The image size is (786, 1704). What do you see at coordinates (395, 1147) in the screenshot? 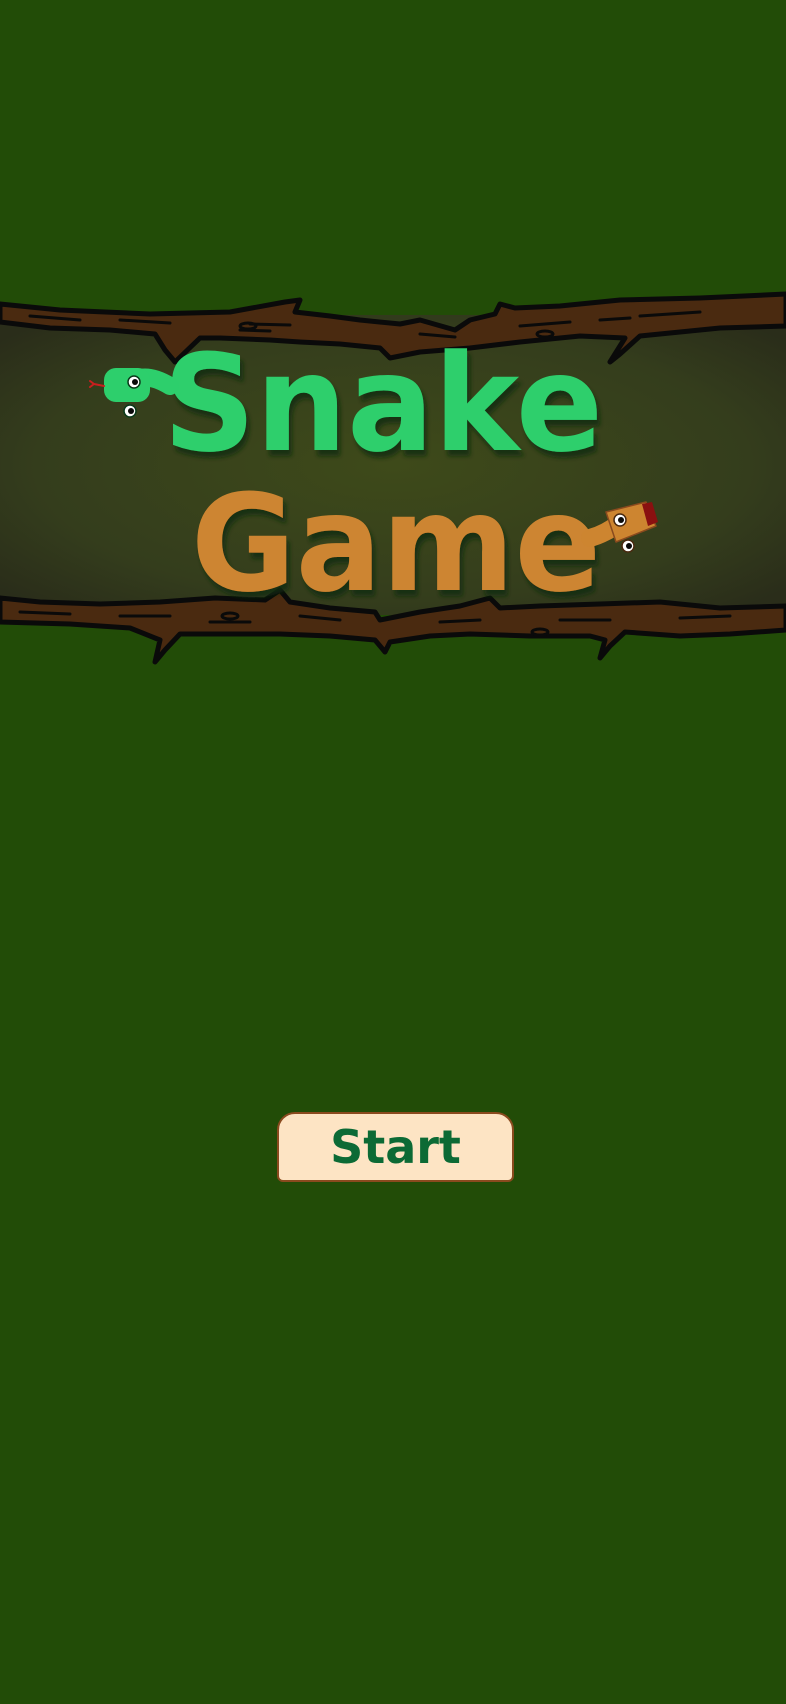
I see `start-button: Start` at bounding box center [395, 1147].